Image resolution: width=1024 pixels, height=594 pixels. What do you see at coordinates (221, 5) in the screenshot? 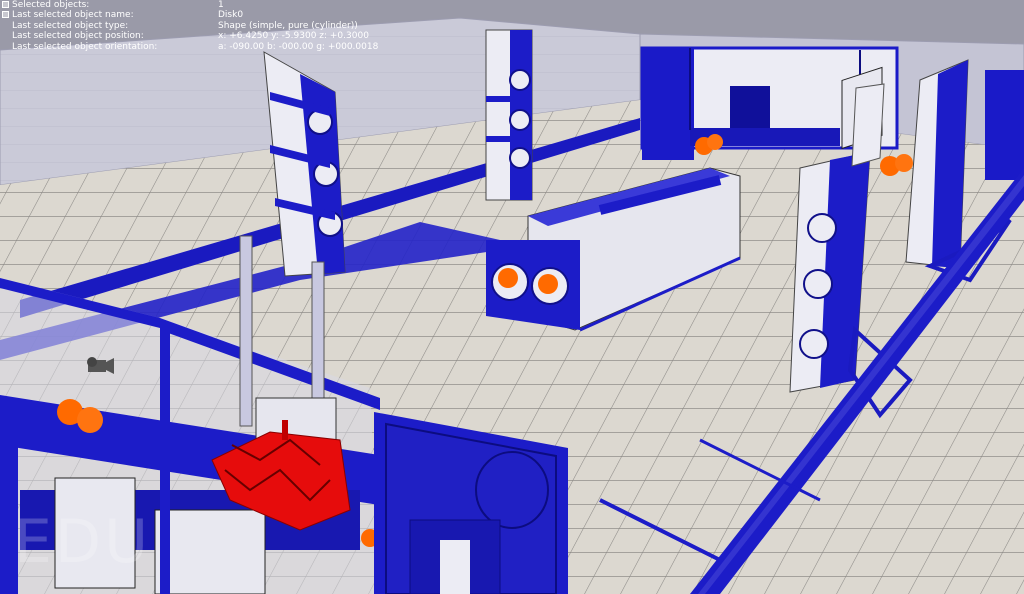
I see `info-value: 1` at bounding box center [221, 5].